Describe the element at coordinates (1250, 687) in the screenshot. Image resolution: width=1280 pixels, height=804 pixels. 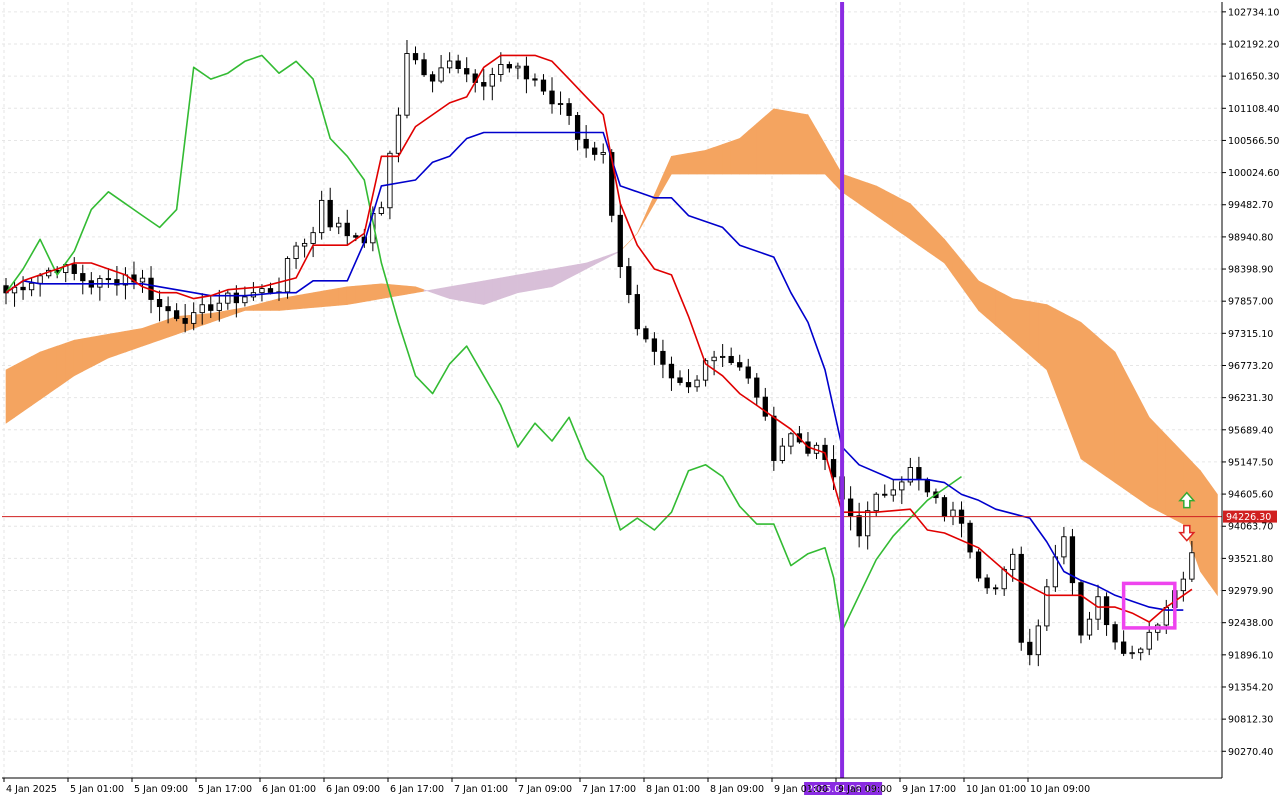
I see `y-tick-label: 91354.20` at that location.